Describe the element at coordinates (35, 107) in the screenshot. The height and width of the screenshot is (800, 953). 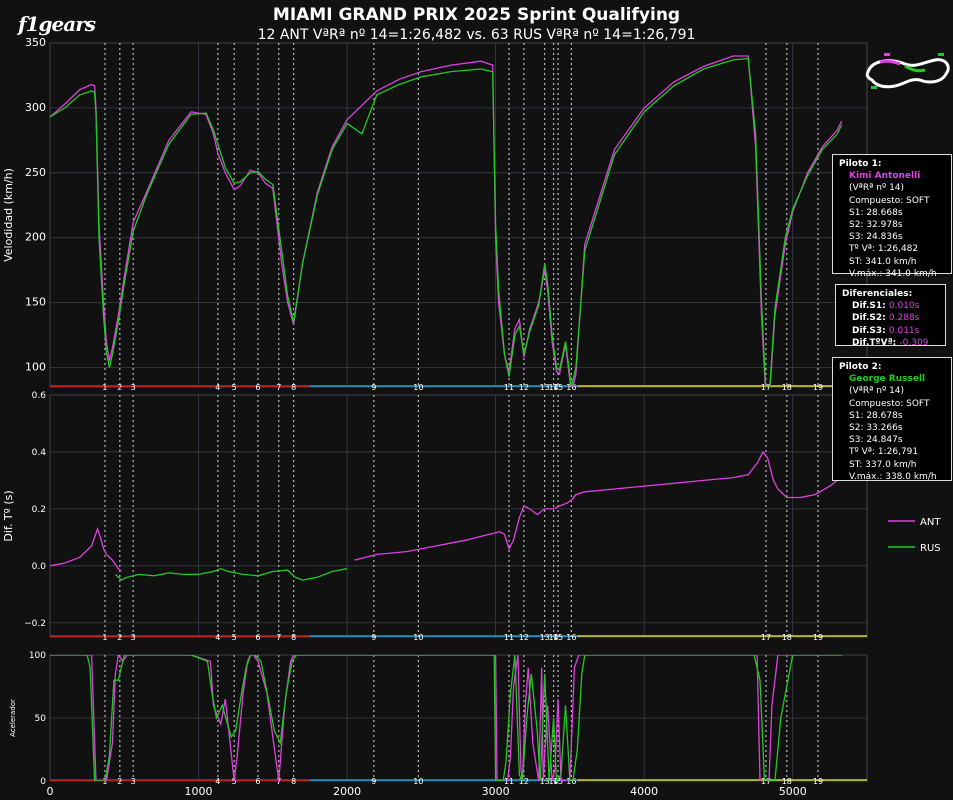
I see `speed-y-tick-label: 300` at that location.